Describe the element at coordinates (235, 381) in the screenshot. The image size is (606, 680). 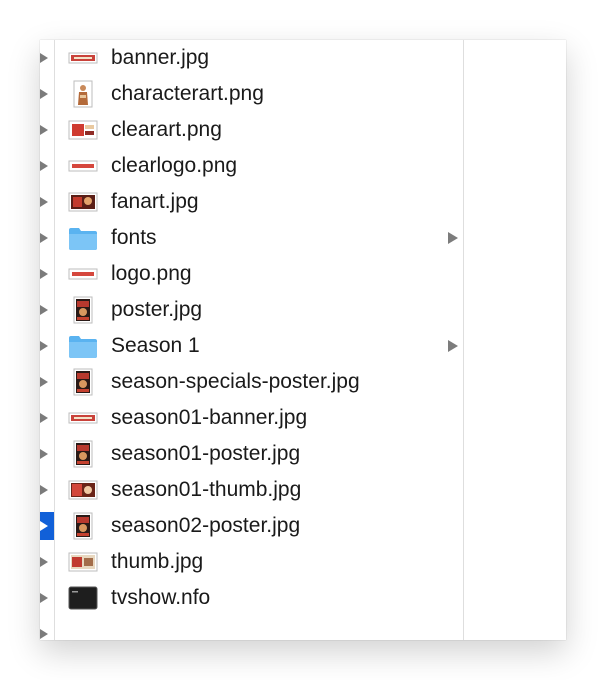
I see `file-name: season-specials-poster.jpg` at that location.